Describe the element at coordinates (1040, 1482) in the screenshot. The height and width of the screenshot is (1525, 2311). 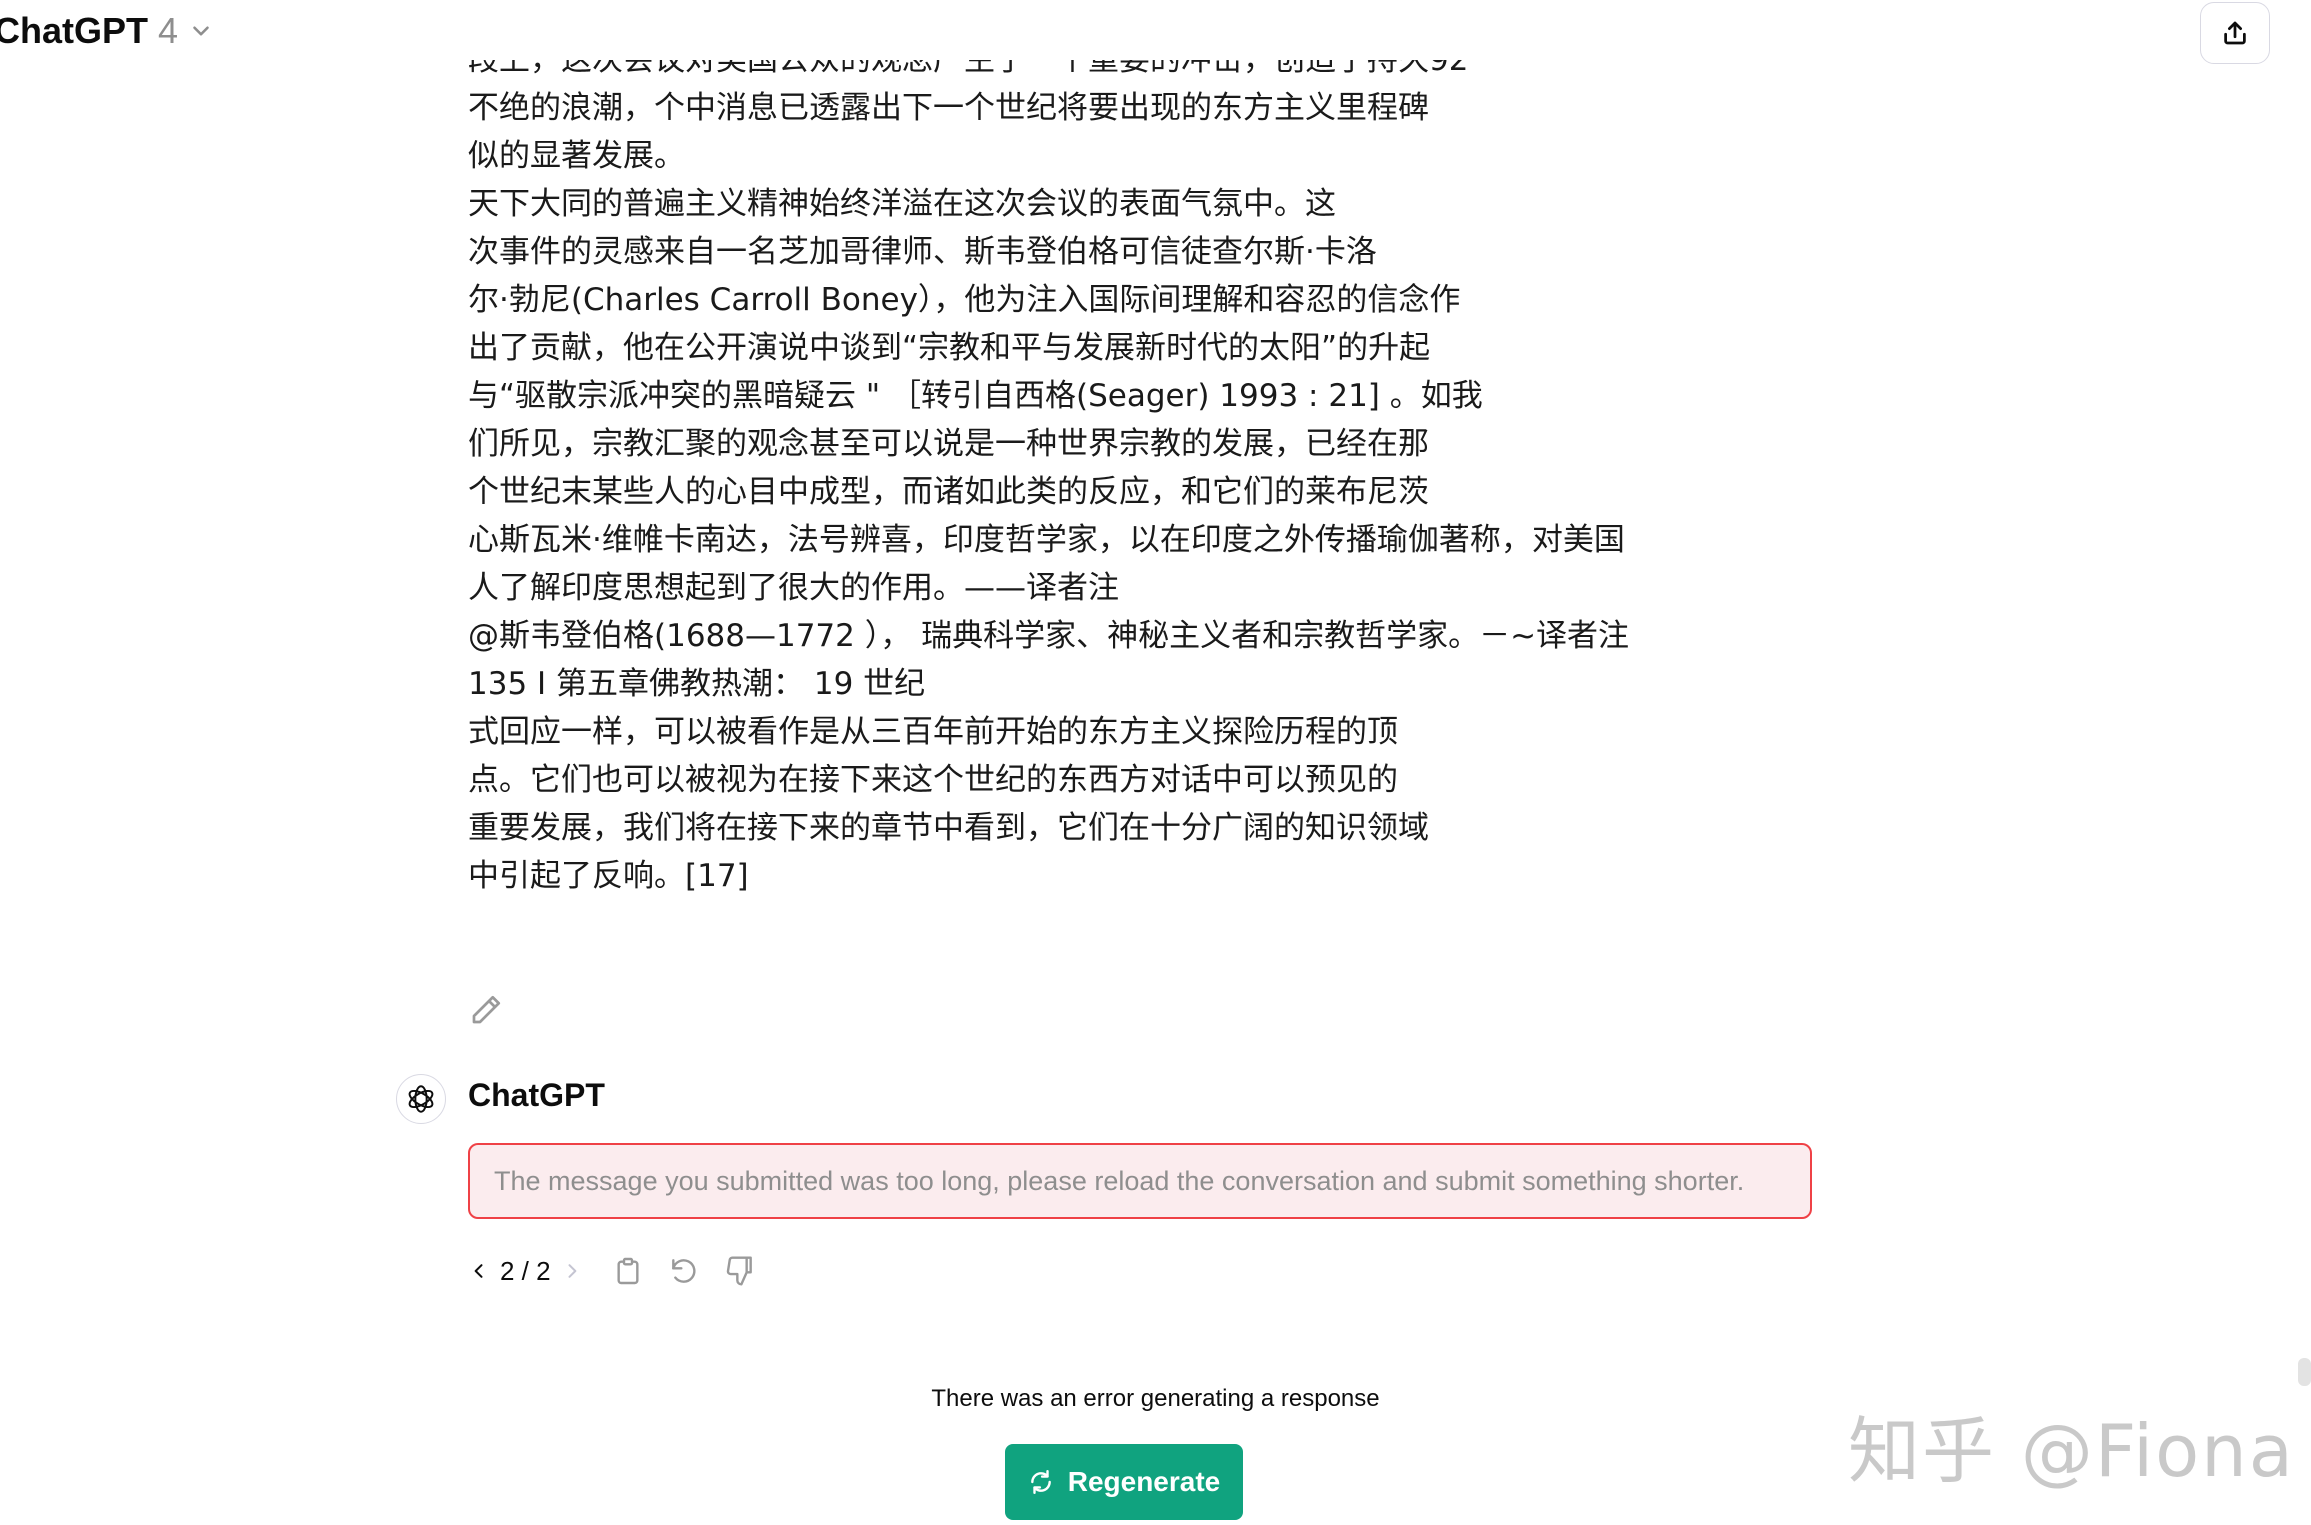
I see `refresh-icon` at that location.